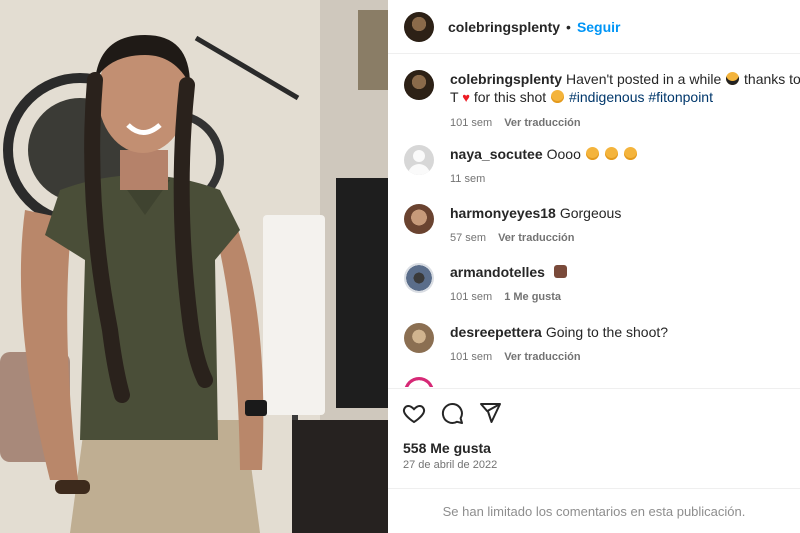  I want to click on comment-item: armandotelles 101 sem 1 Me gusta, so click(486, 283).